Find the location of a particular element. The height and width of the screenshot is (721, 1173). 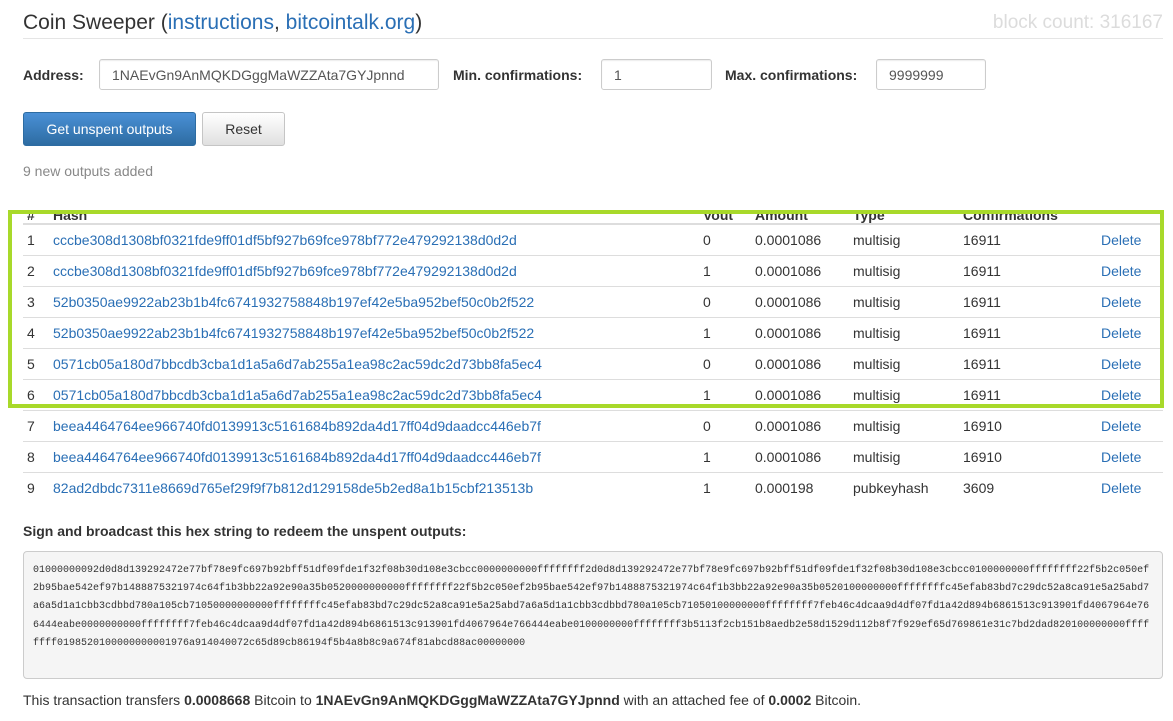

column-header-amount: Amount is located at coordinates (798, 210).